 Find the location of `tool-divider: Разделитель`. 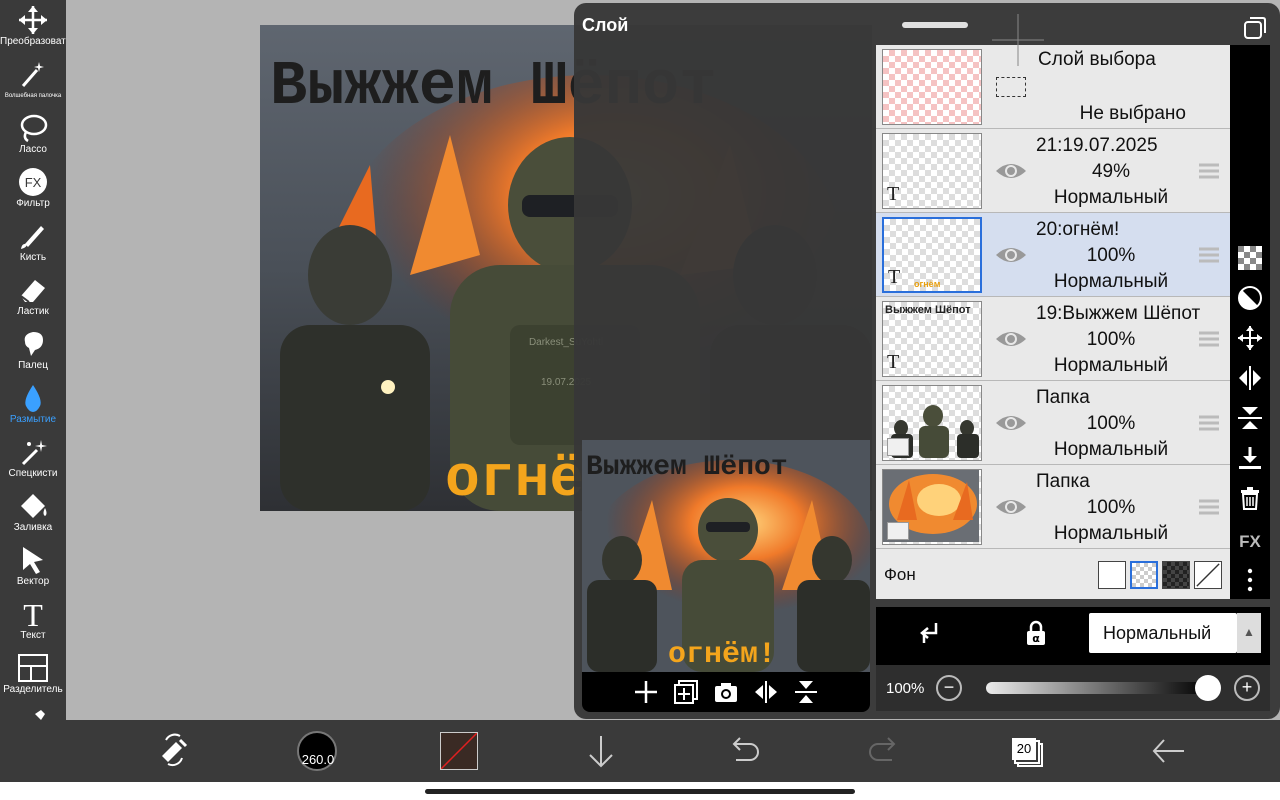

tool-divider: Разделитель is located at coordinates (33, 675).